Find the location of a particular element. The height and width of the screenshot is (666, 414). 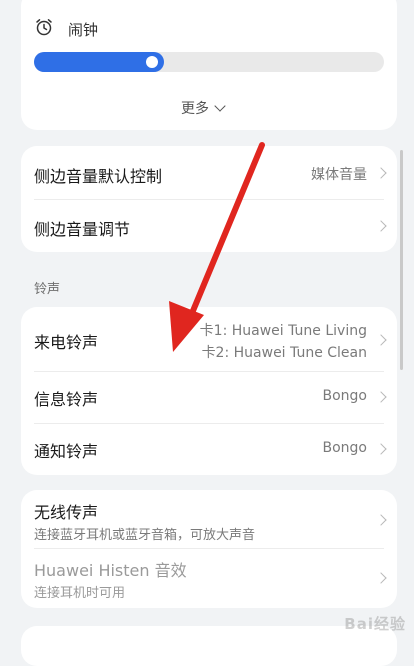

notification-ringtone-title: 通知铃声 is located at coordinates (66, 451).